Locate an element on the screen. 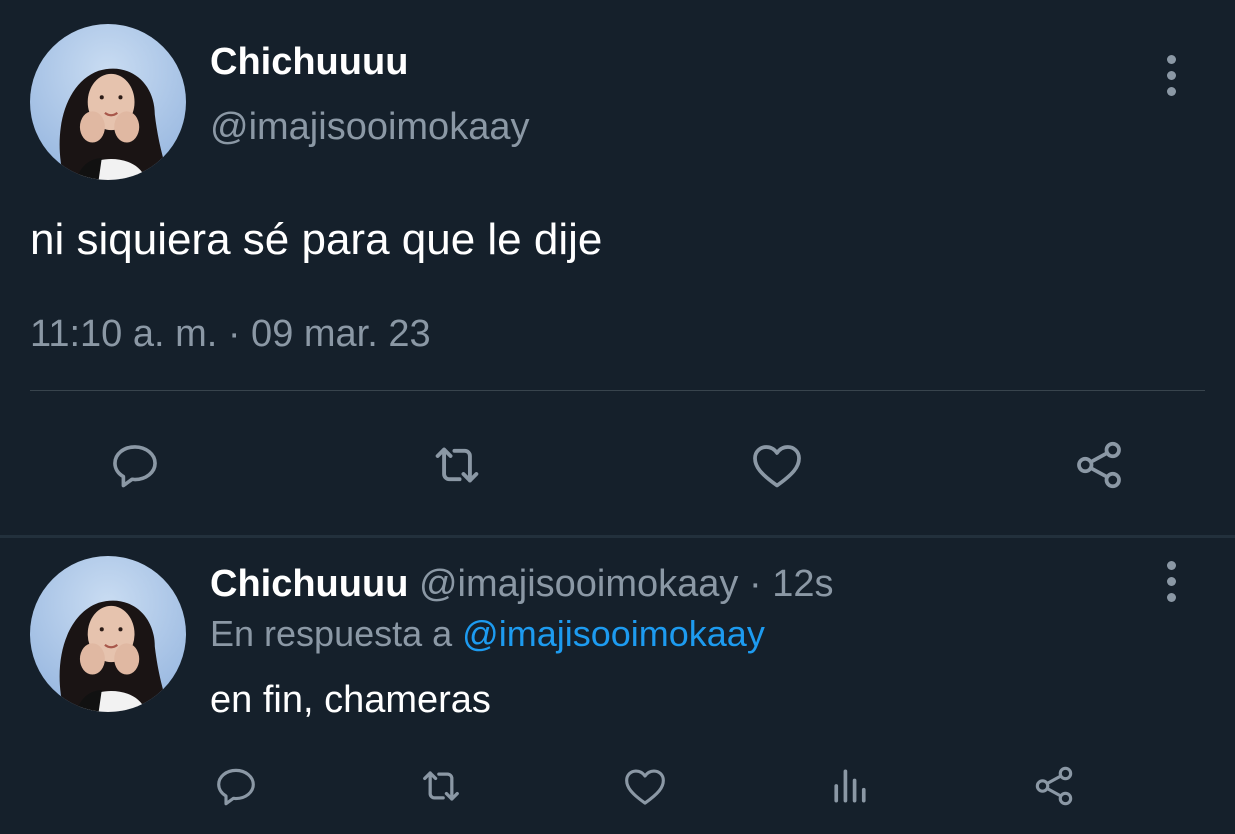 The image size is (1235, 834). tweet-age: 12s is located at coordinates (802, 584).